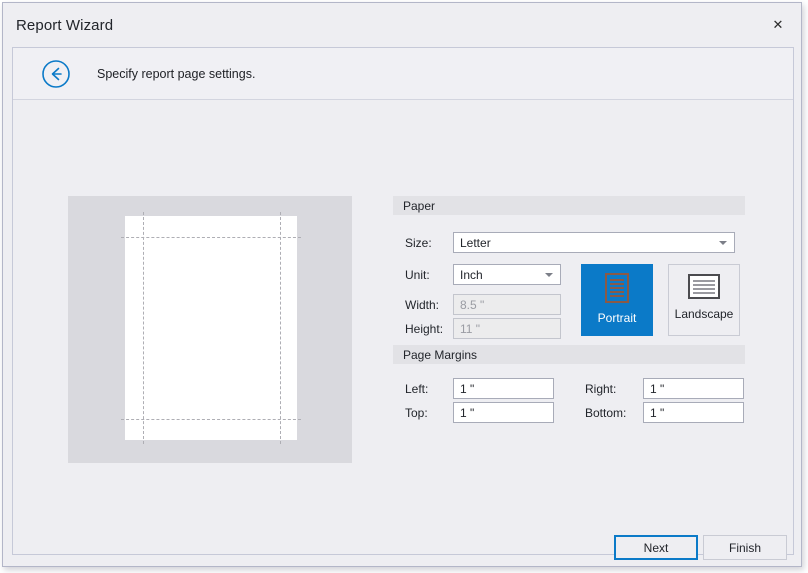 Image resolution: width=808 pixels, height=573 pixels. What do you see at coordinates (440, 354) in the screenshot?
I see `margins-group-label: Page Margins` at bounding box center [440, 354].